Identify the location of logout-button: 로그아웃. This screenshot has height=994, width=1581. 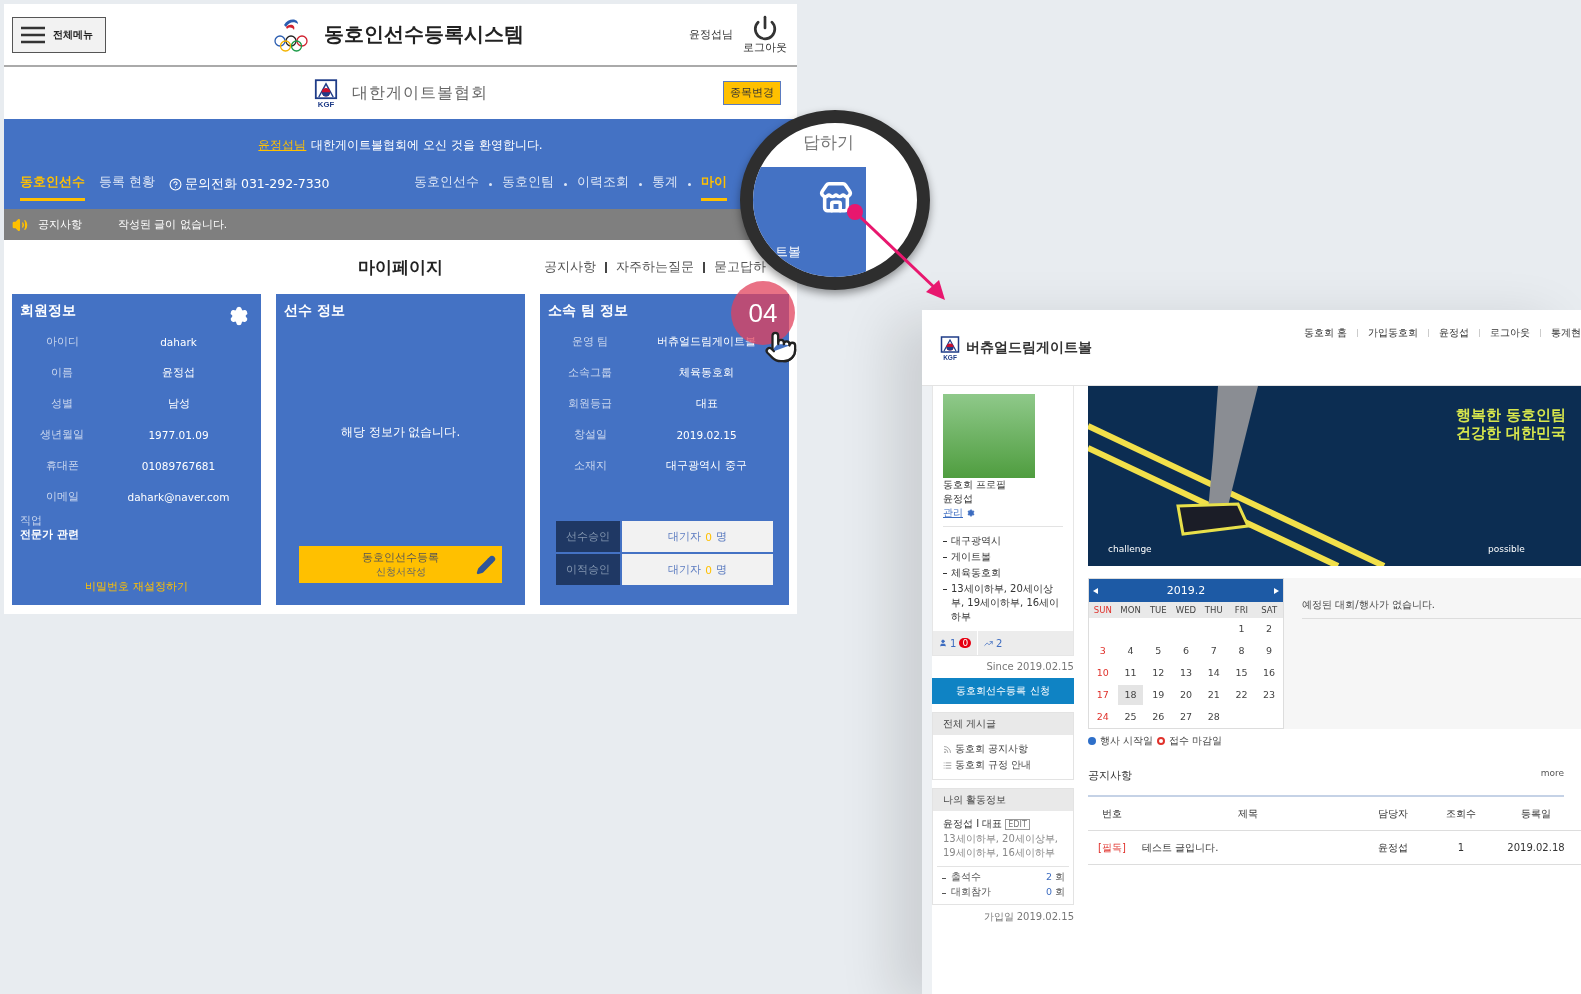
(765, 34).